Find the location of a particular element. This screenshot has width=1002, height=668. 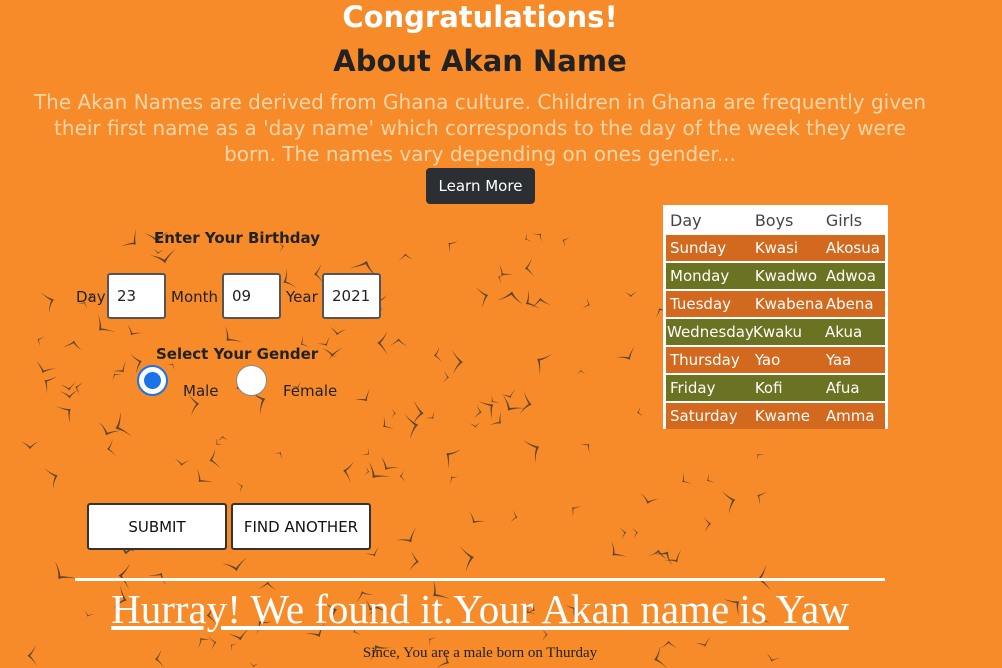

birthday-label: Enter Your Birthday is located at coordinates (237, 238).